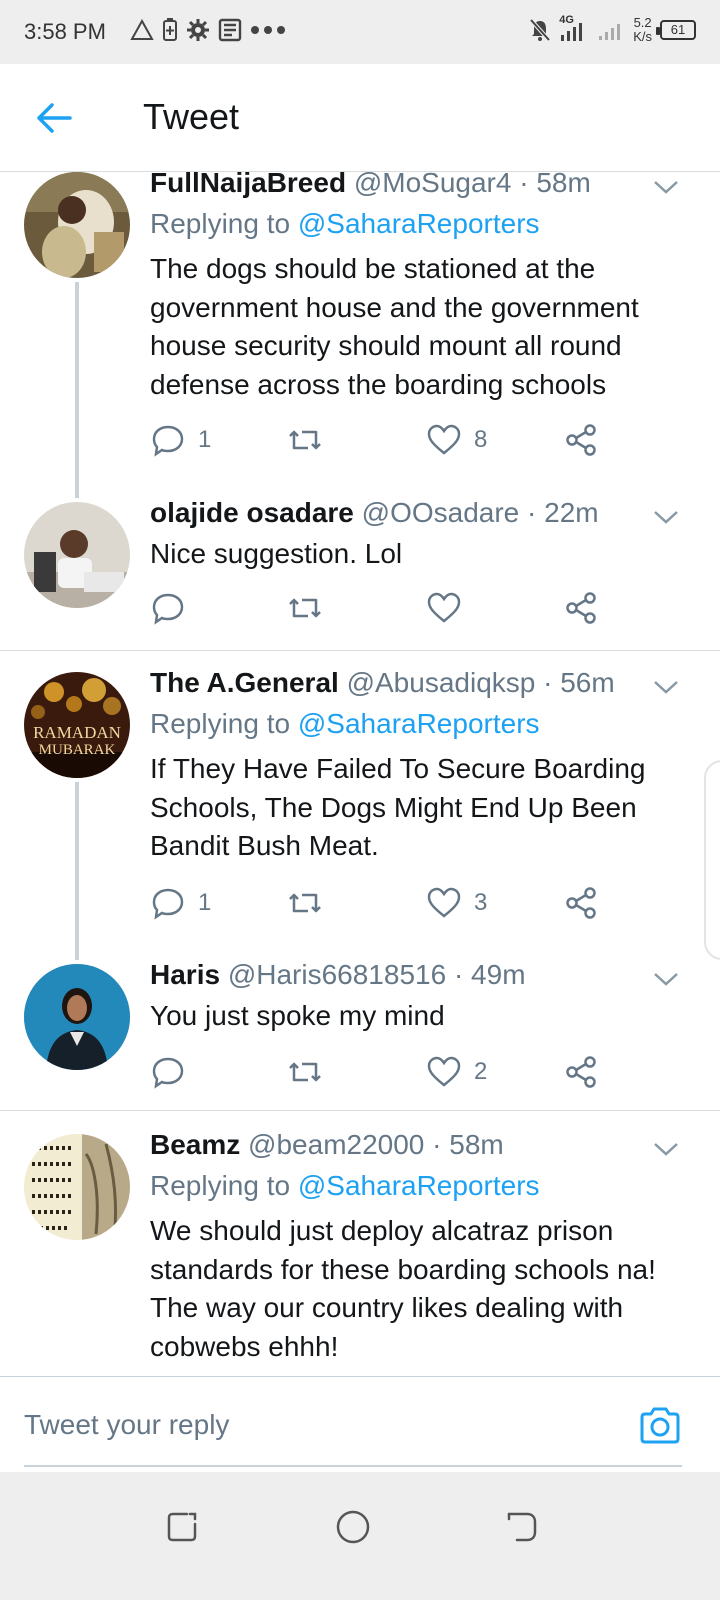 This screenshot has height=1600, width=720. Describe the element at coordinates (208, 30) in the screenshot. I see `status-left-icons` at that location.